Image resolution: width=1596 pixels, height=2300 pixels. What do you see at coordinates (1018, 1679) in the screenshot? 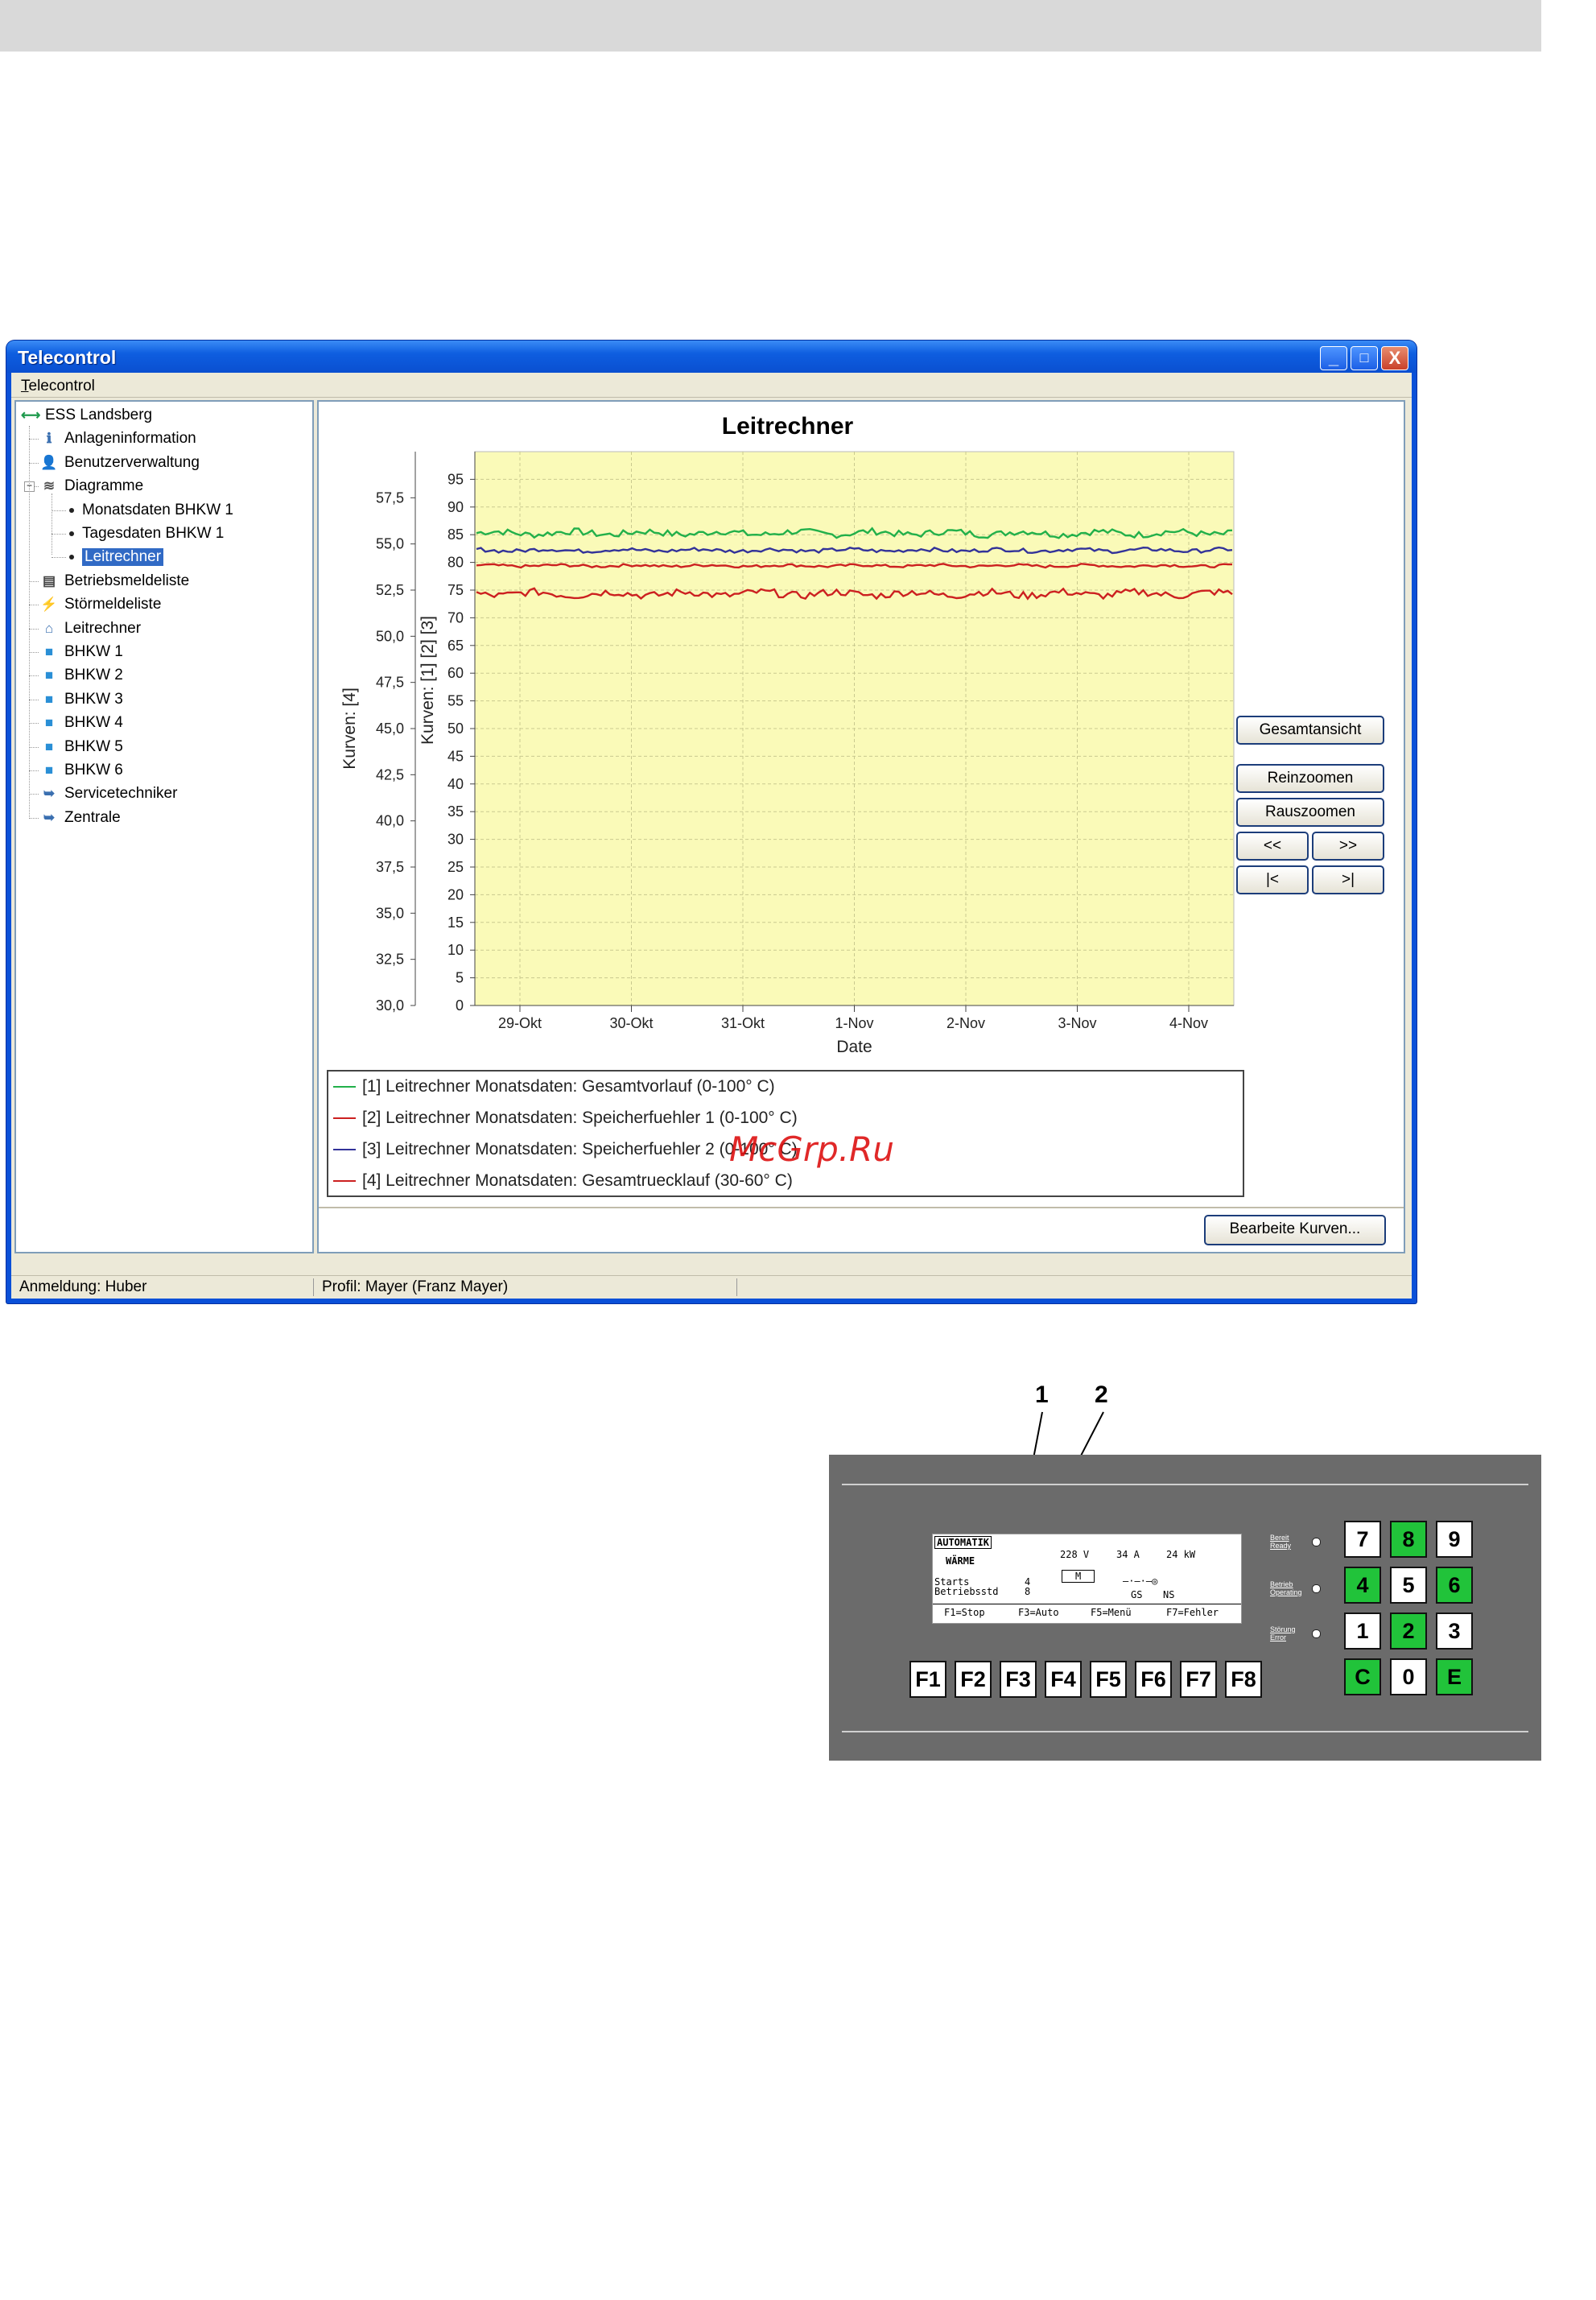
I see `function-key-f3: F3` at bounding box center [1018, 1679].